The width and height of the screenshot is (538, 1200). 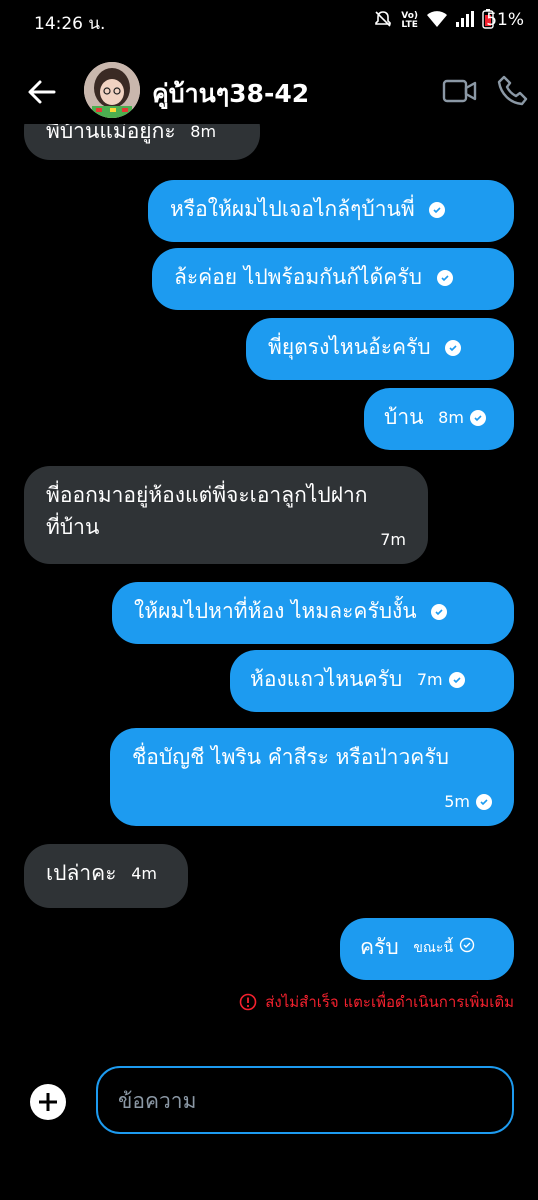 I want to click on error-icon, so click(x=248, y=1002).